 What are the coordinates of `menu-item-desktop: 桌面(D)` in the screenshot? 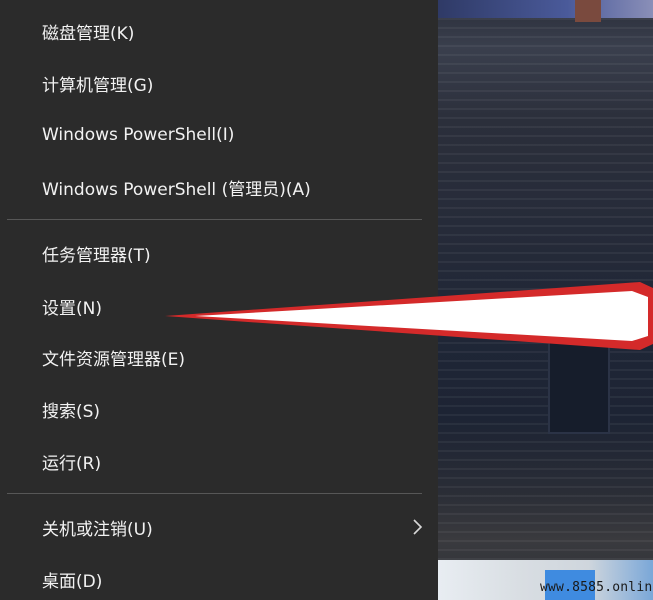 It's located at (219, 578).